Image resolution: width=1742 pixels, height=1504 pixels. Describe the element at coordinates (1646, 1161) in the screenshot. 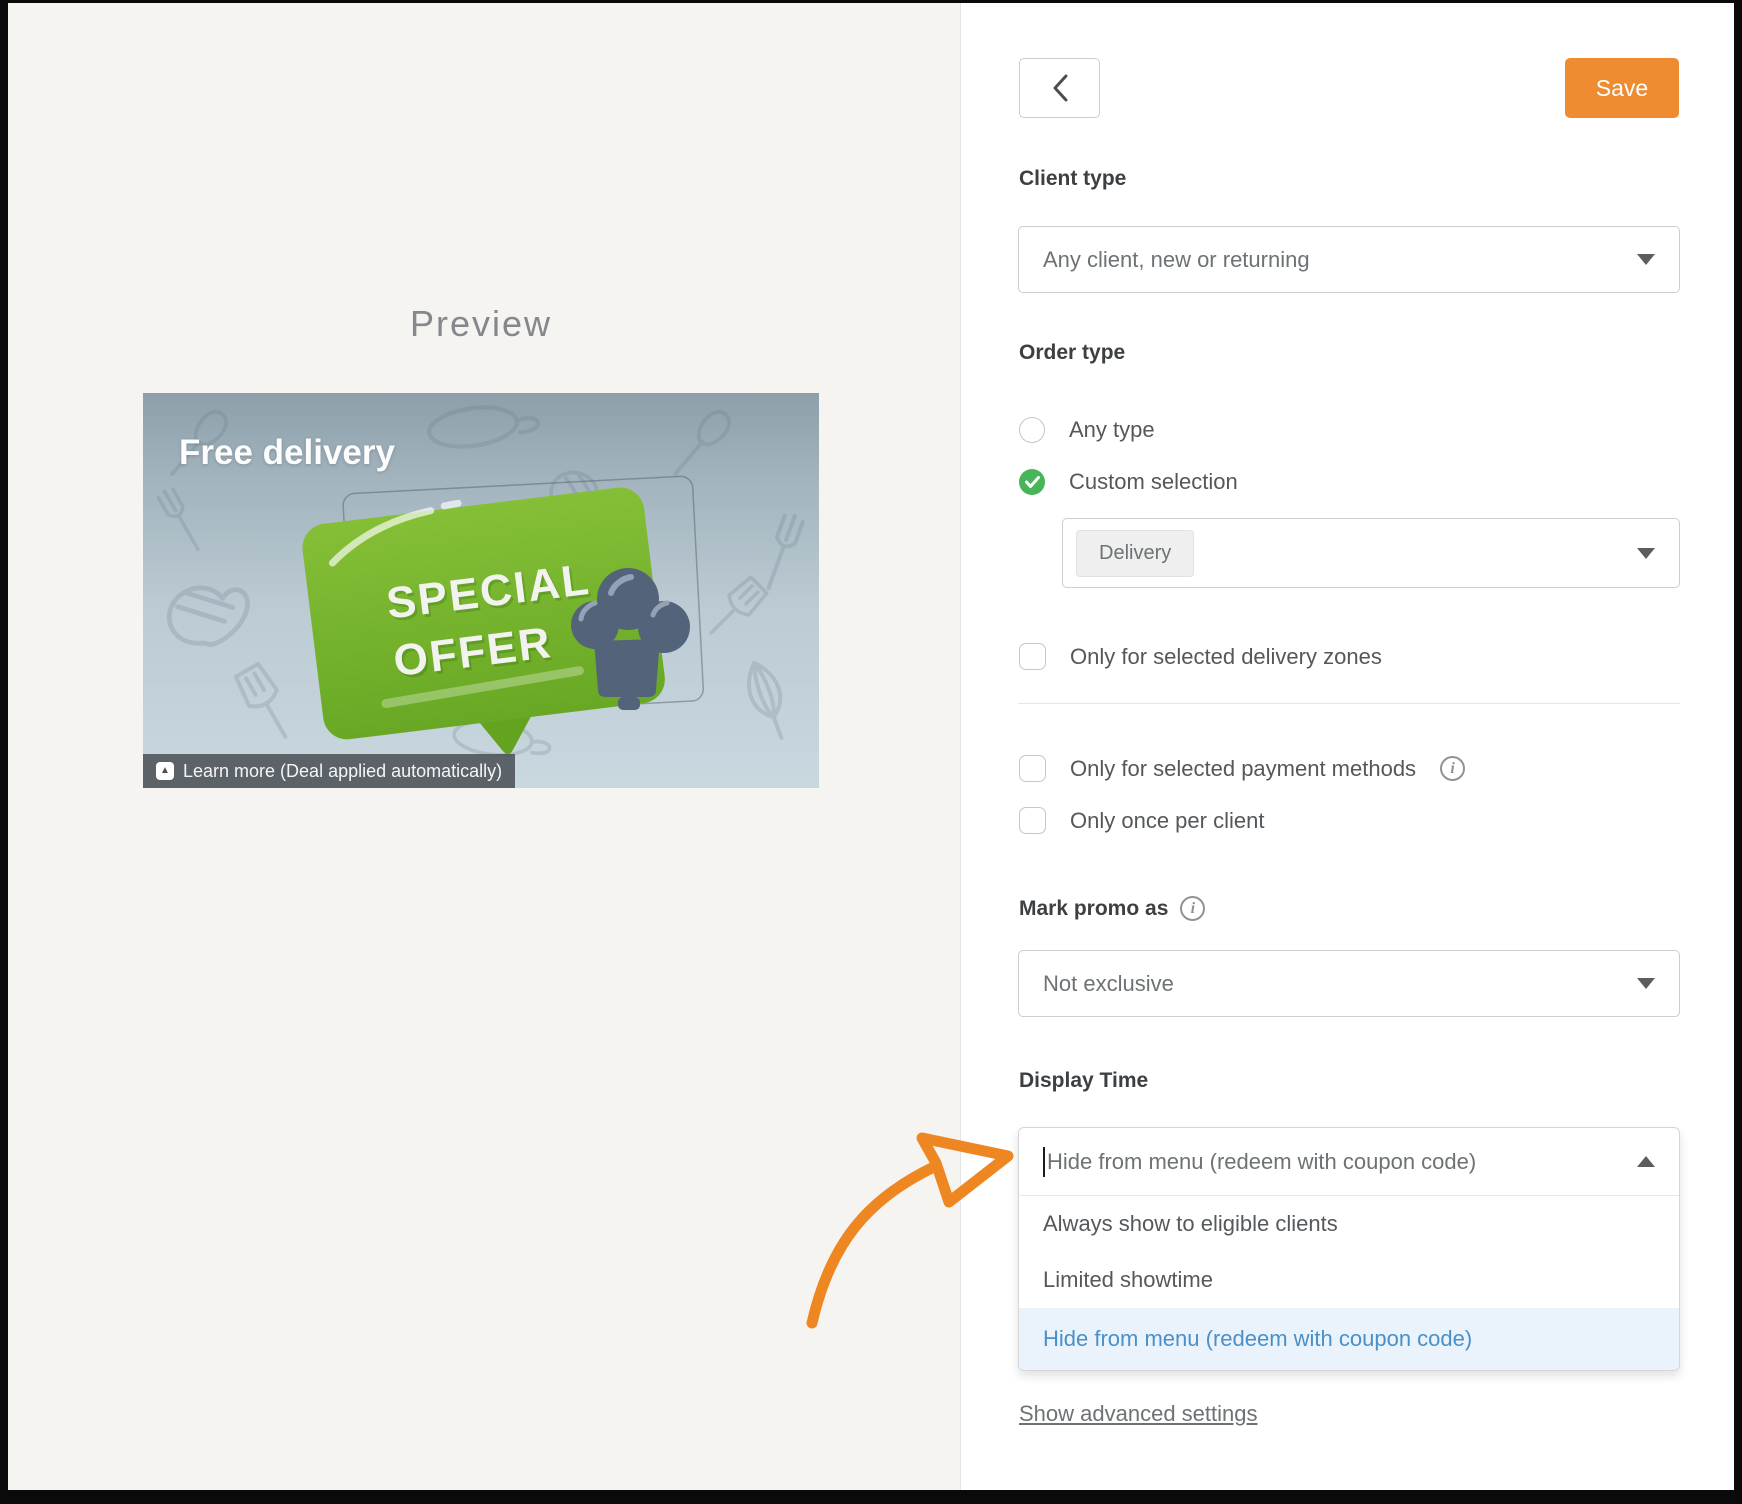

I see `chevron-up-icon` at that location.